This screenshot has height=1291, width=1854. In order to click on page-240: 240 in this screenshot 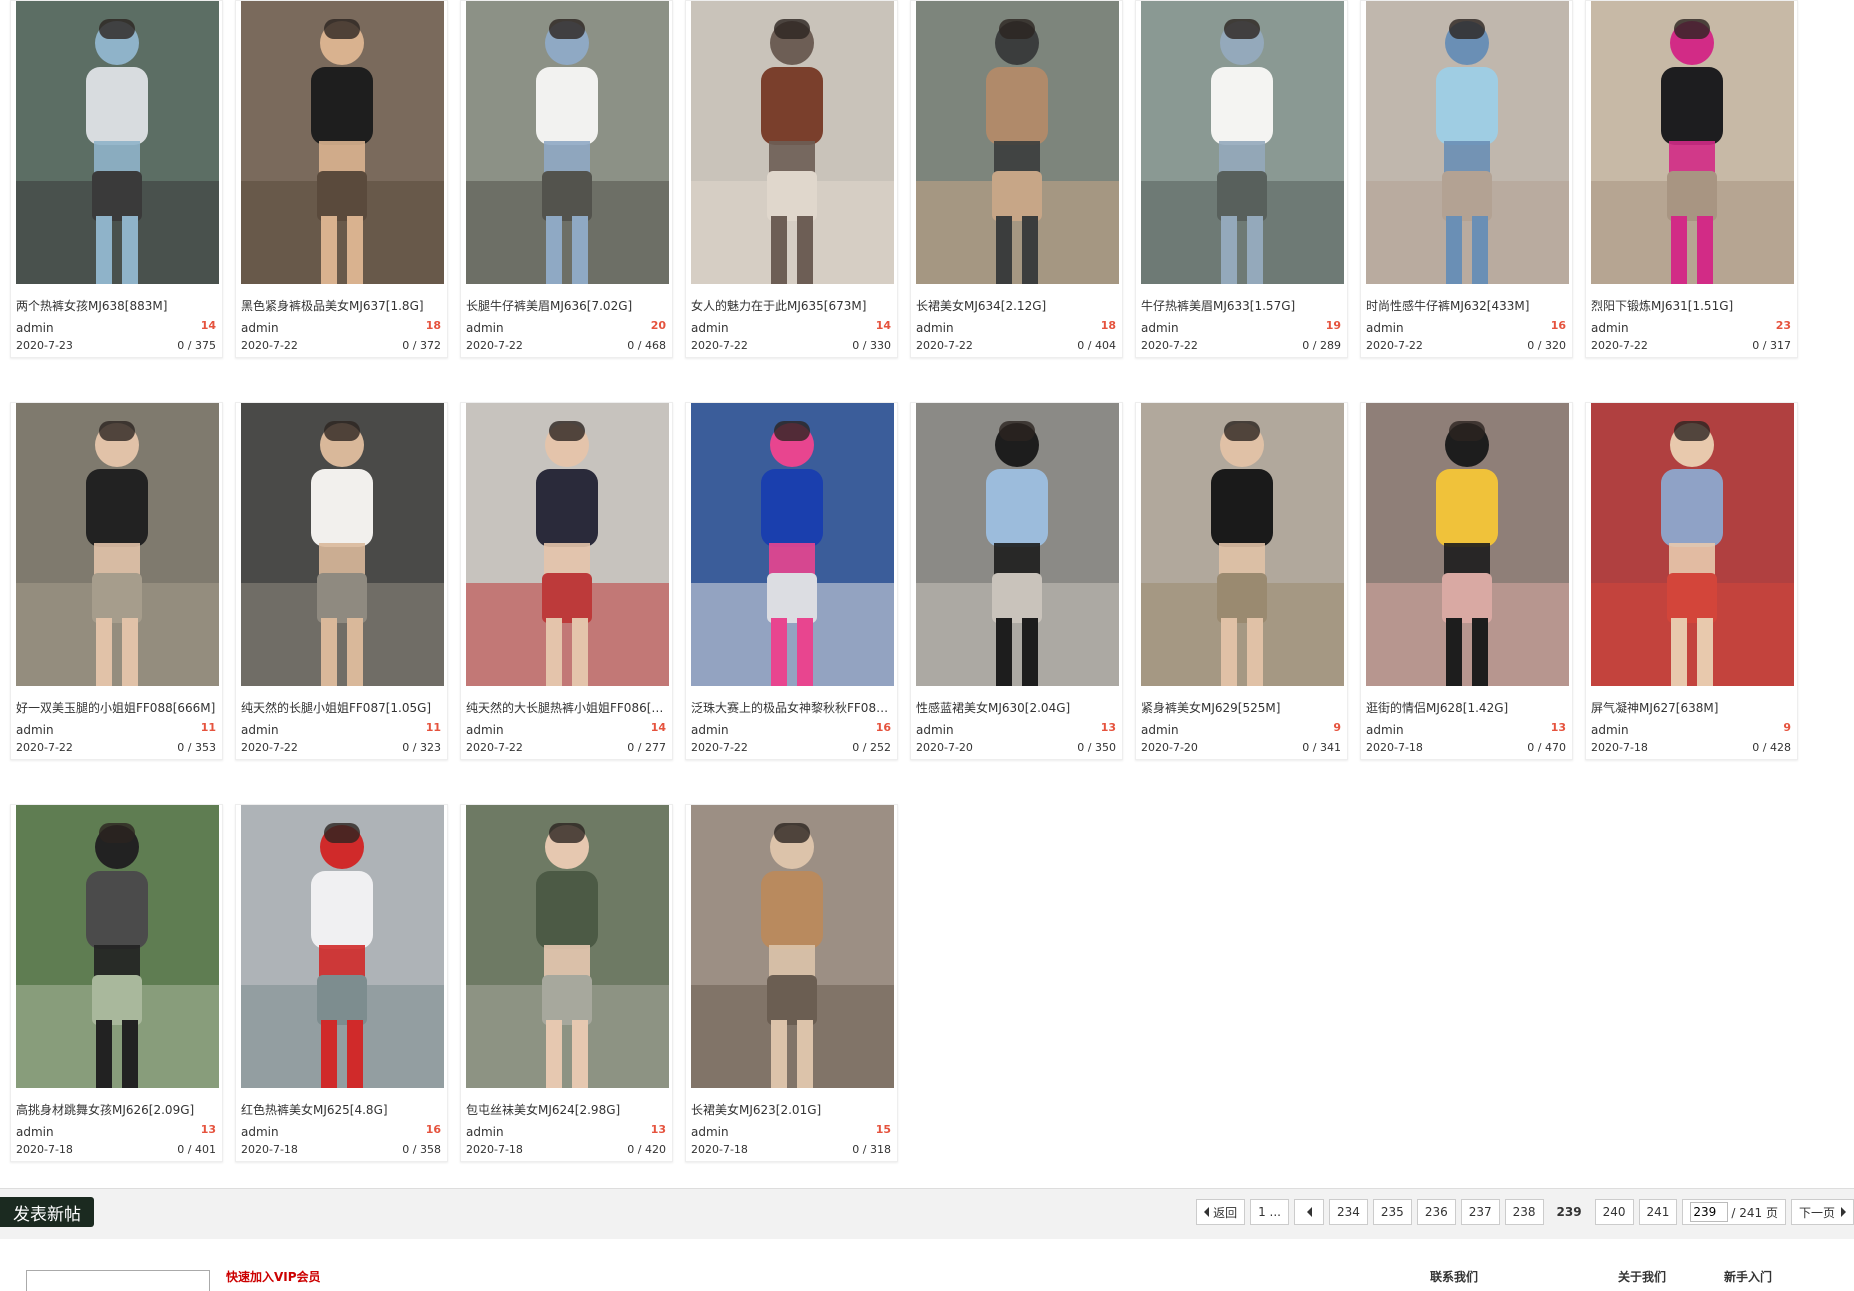, I will do `click(1614, 1212)`.